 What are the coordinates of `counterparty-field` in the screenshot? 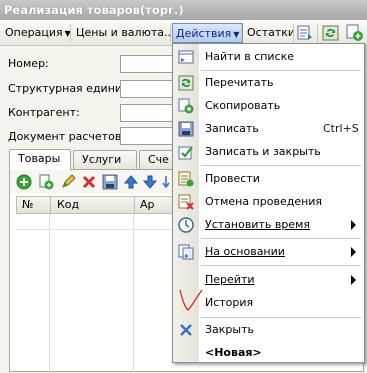 It's located at (147, 113).